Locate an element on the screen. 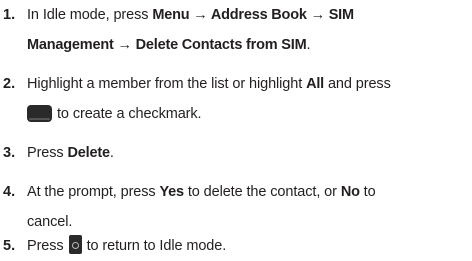  management-label: Management is located at coordinates (70, 45).